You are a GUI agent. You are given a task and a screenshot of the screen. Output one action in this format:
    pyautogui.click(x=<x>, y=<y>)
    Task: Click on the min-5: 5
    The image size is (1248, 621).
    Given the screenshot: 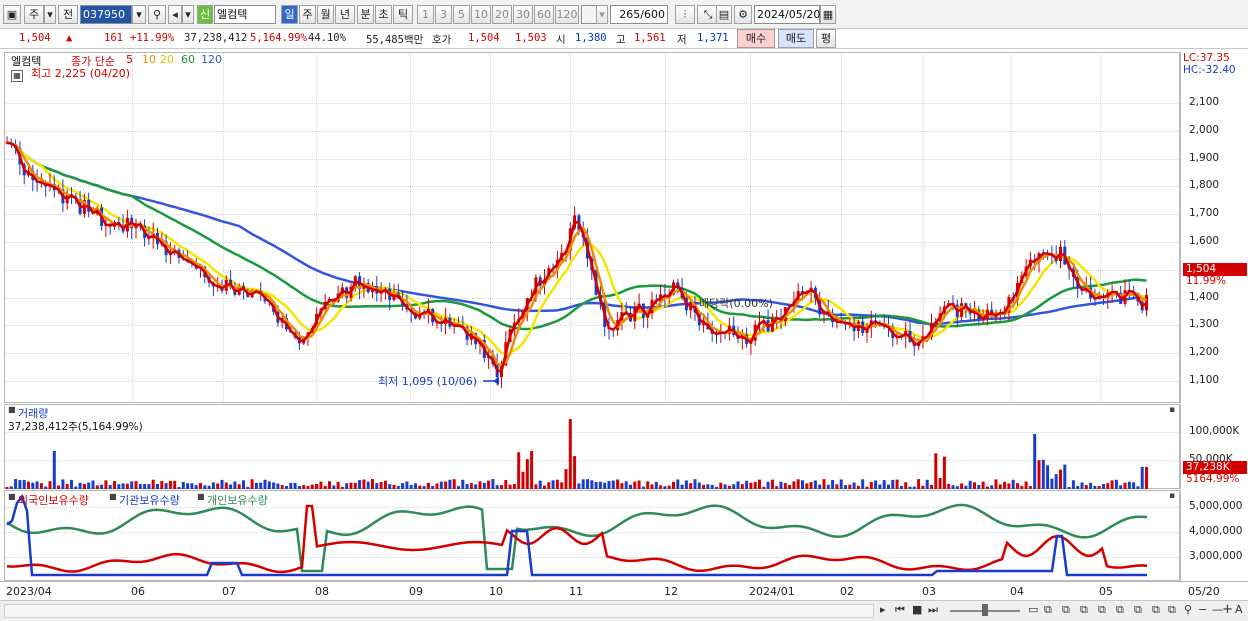 What is the action you would take?
    pyautogui.click(x=461, y=14)
    